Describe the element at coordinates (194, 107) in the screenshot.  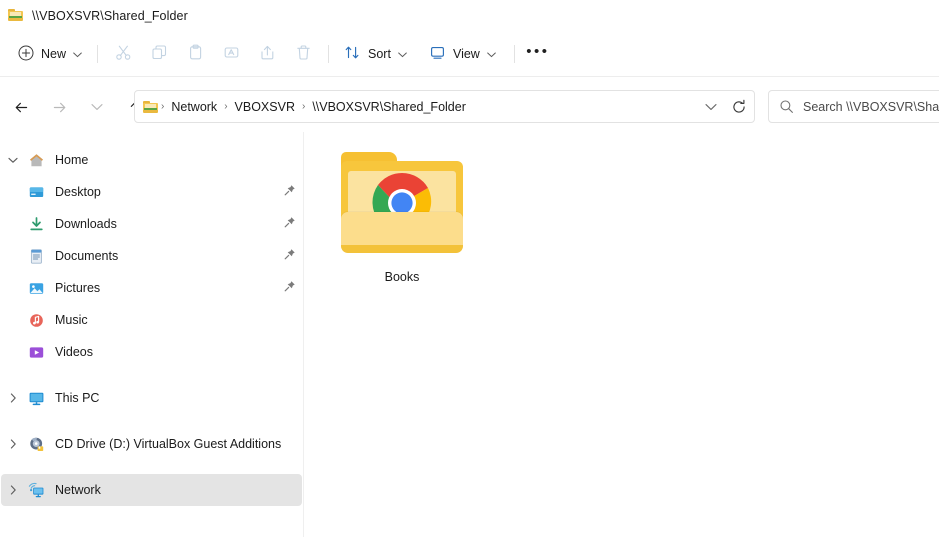
I see `breadcrumb-item-network: Network` at that location.